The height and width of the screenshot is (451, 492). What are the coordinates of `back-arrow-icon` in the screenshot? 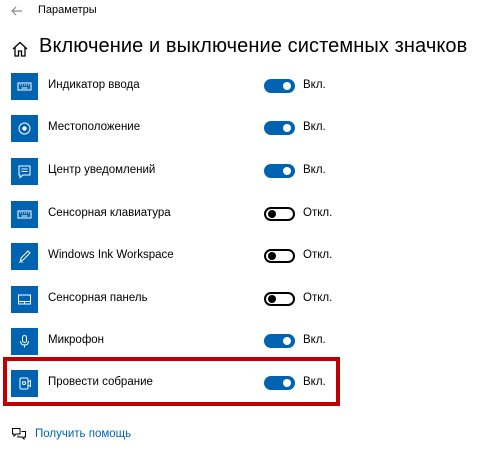 It's located at (17, 11).